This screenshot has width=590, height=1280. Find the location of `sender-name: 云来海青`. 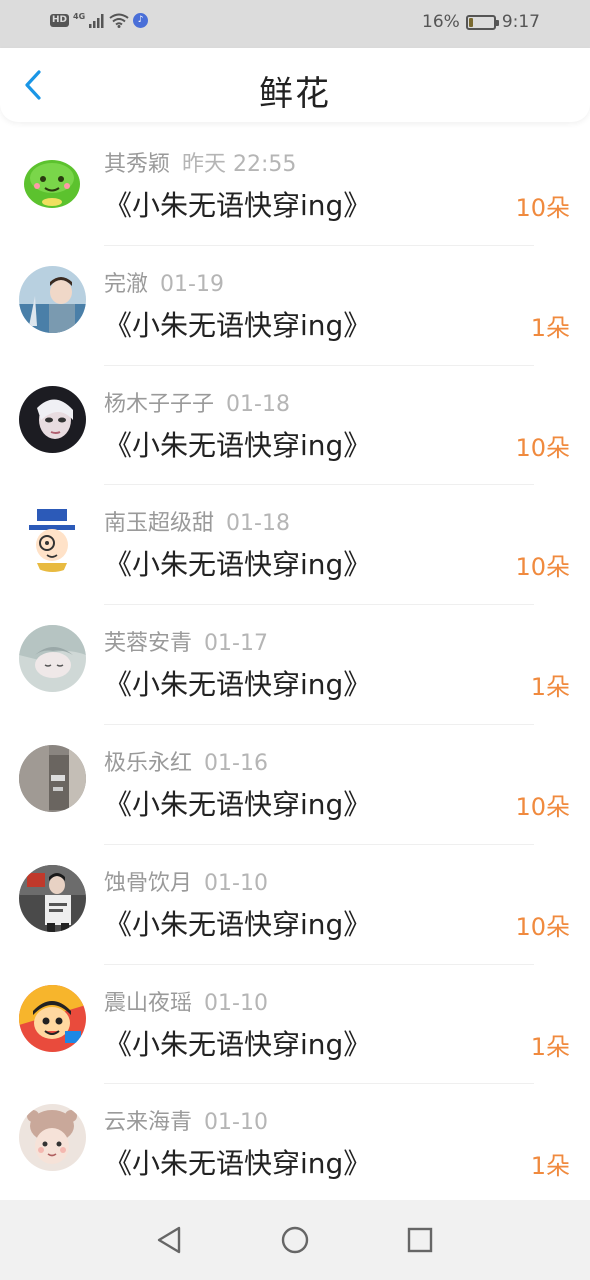

sender-name: 云来海青 is located at coordinates (148, 1123).